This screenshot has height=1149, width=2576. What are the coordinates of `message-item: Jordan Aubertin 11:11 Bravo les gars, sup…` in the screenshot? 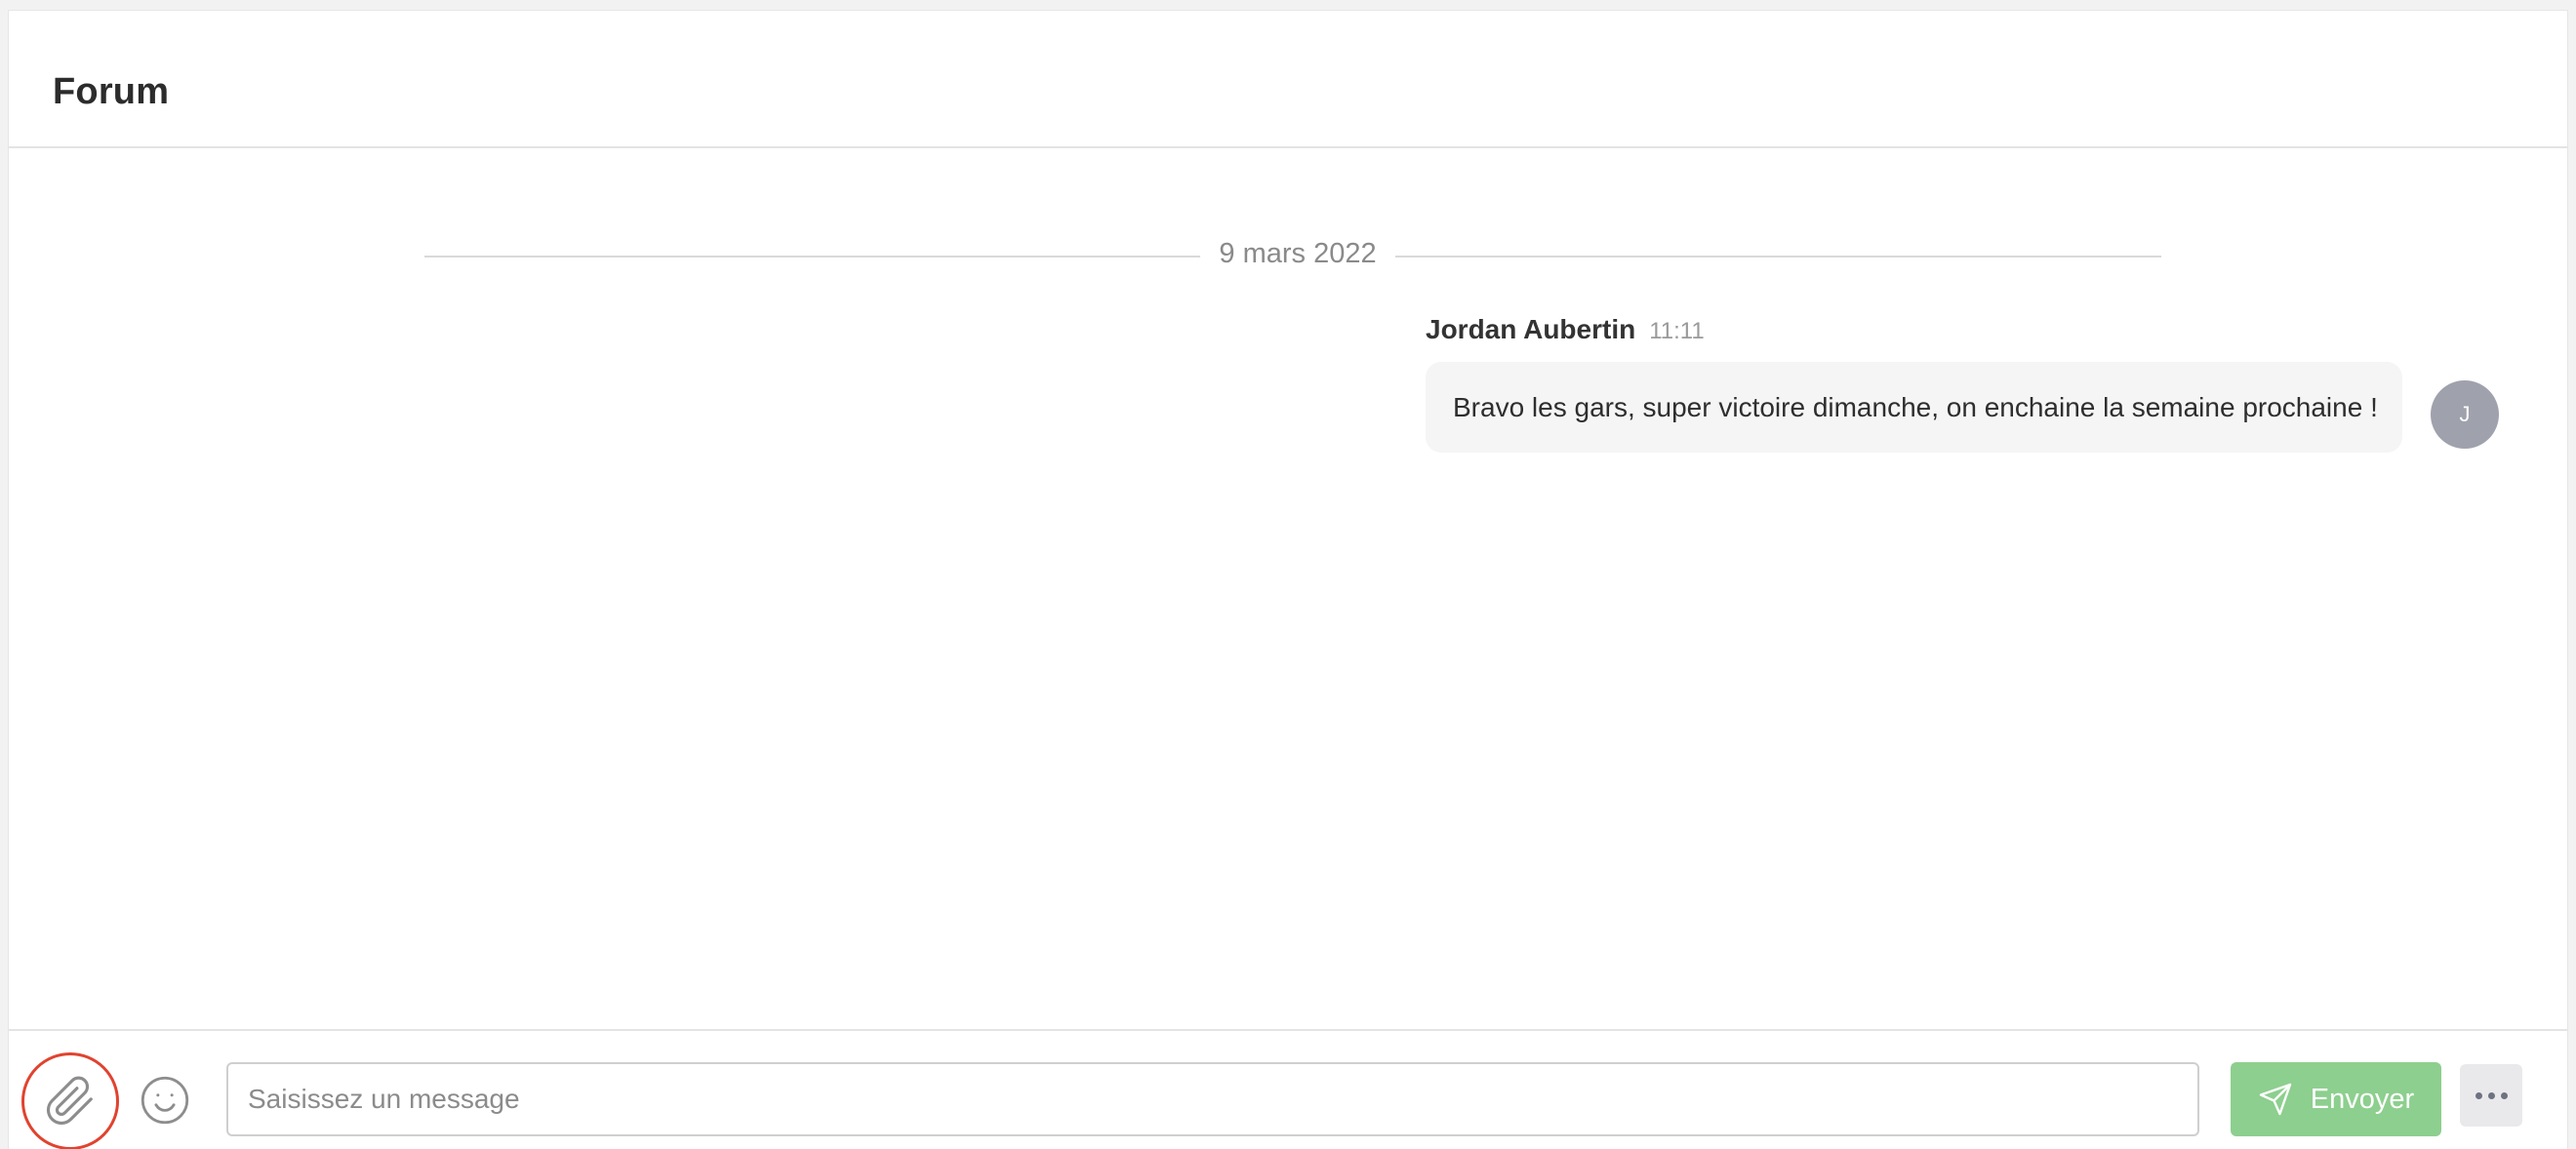 It's located at (1973, 387).